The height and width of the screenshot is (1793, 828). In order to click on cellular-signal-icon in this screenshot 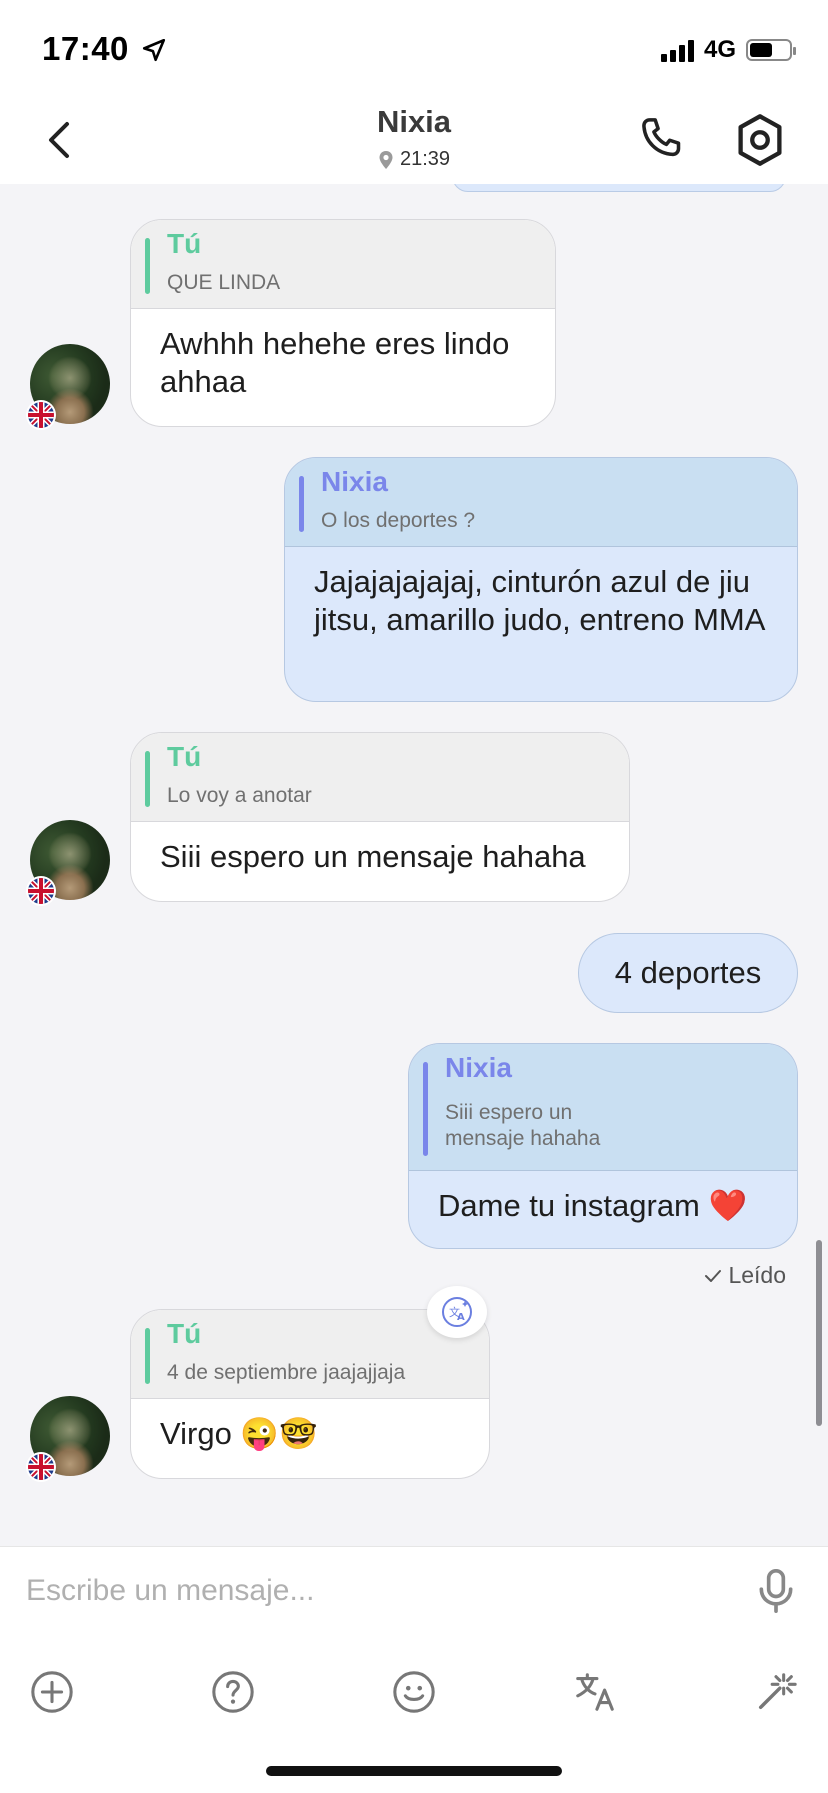, I will do `click(677, 50)`.